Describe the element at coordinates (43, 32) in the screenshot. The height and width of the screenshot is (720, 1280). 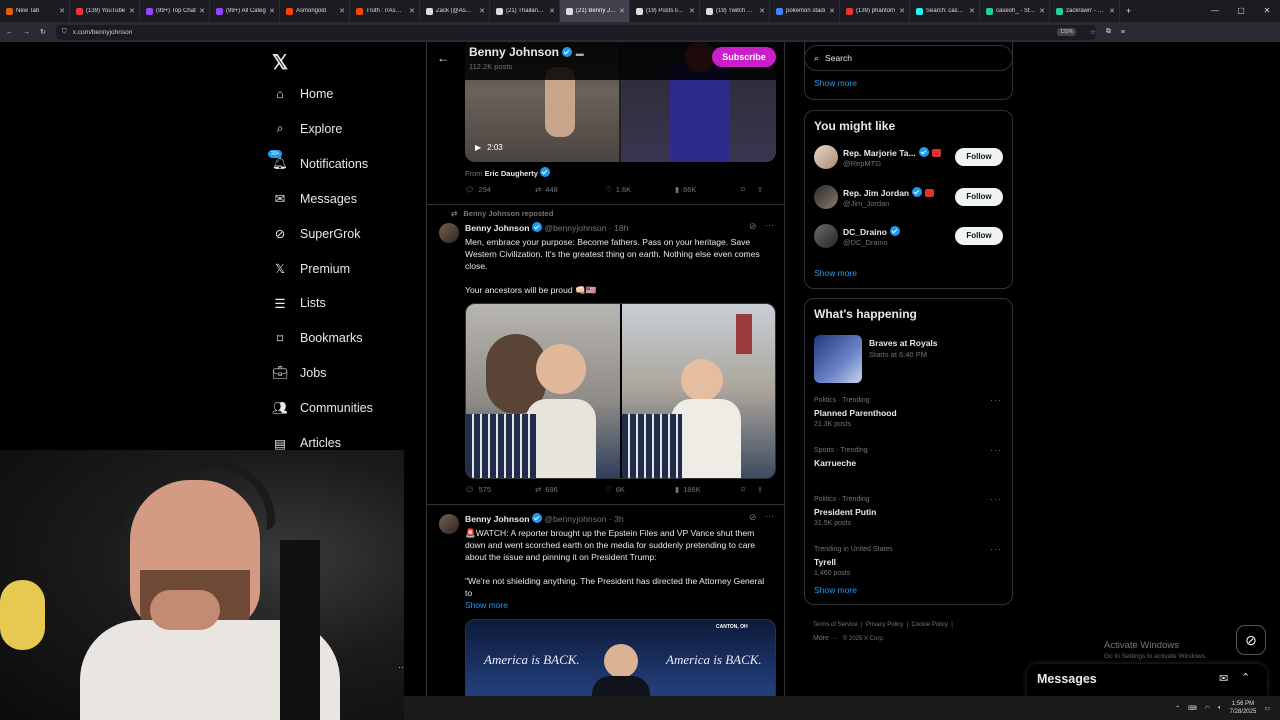
I see `reload-icon: ↻` at that location.